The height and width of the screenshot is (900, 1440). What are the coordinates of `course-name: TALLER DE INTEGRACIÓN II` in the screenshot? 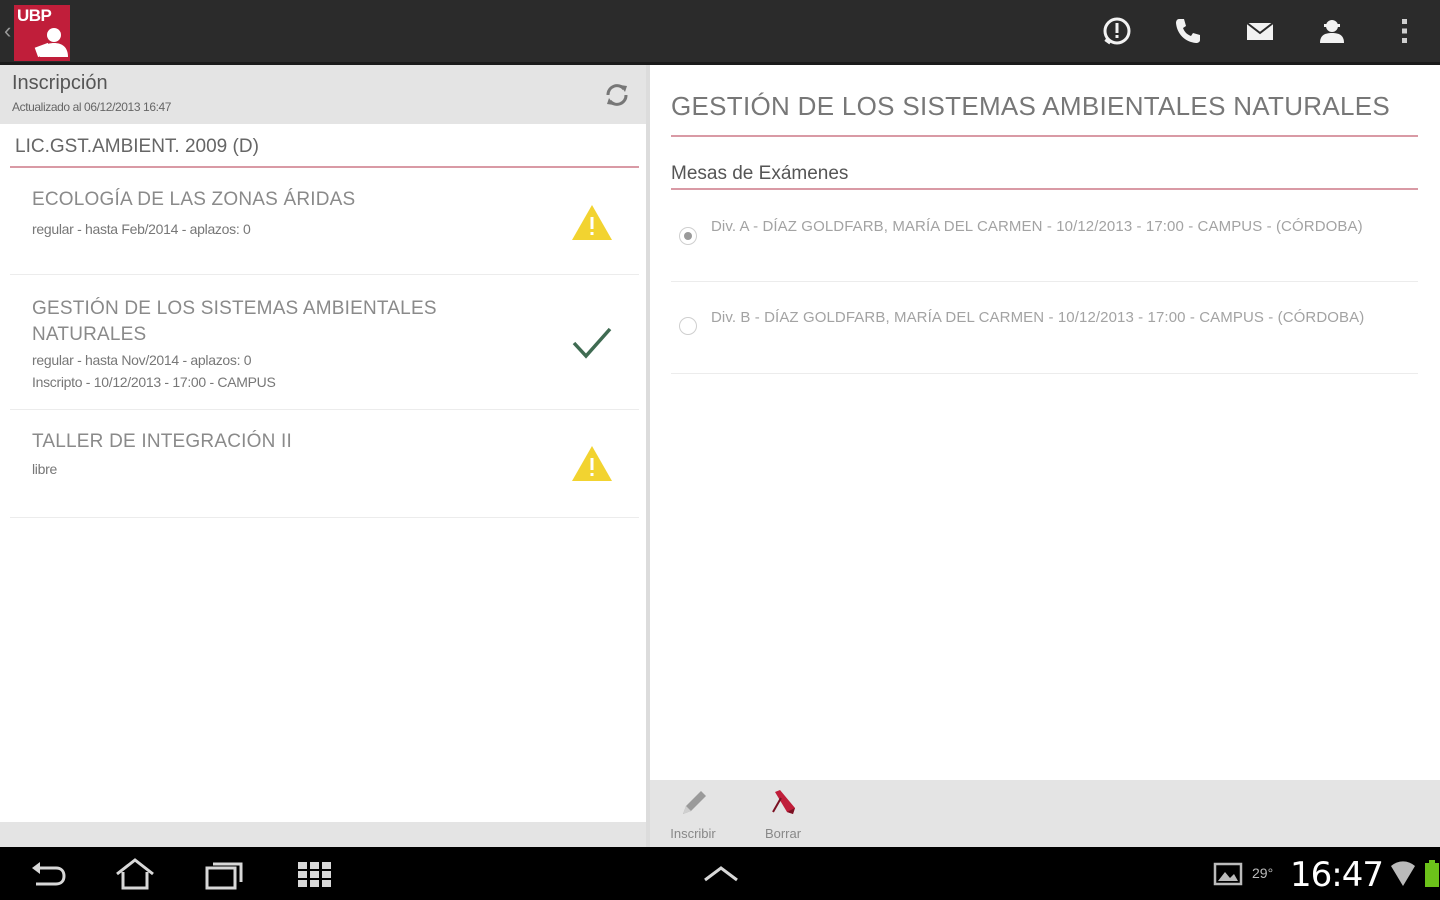 It's located at (162, 441).